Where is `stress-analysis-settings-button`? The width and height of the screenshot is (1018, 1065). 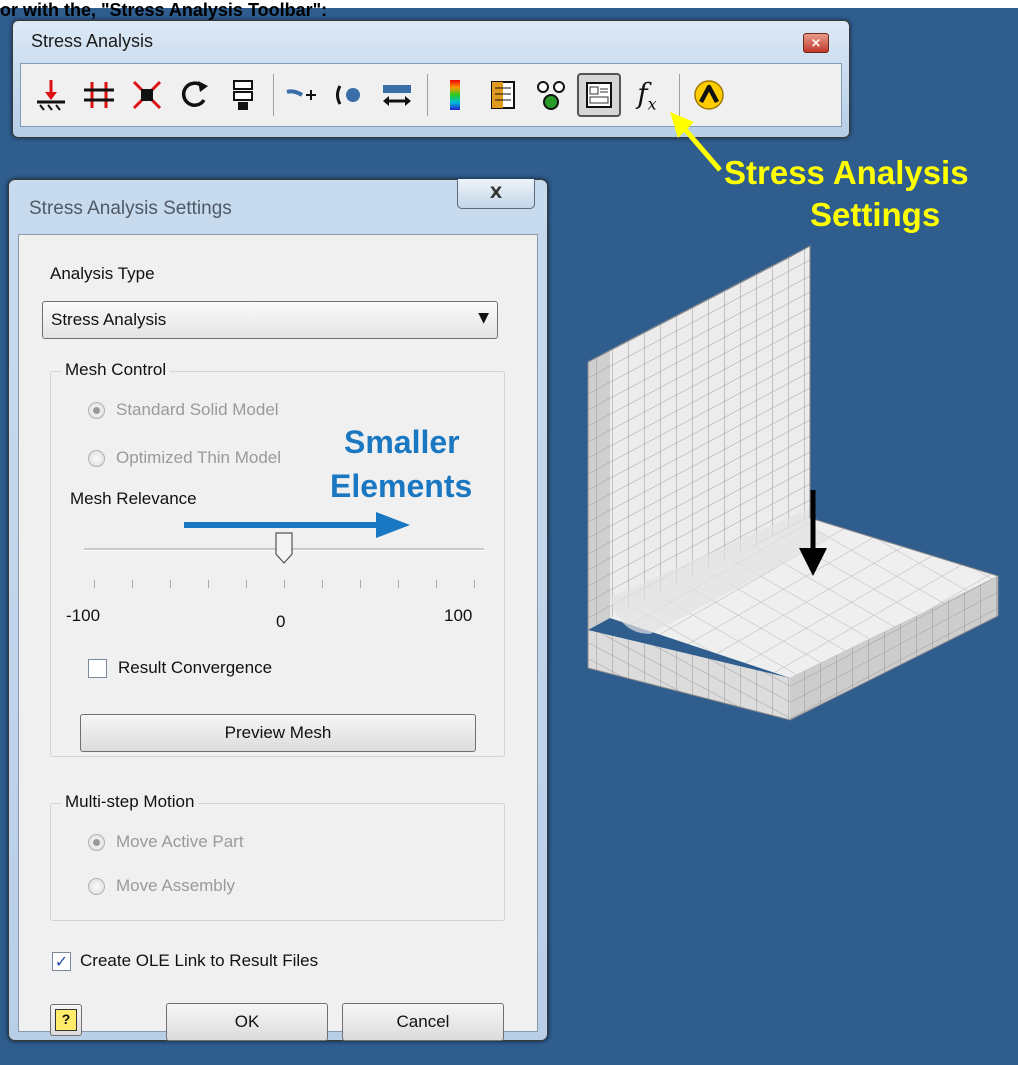
stress-analysis-settings-button is located at coordinates (599, 95).